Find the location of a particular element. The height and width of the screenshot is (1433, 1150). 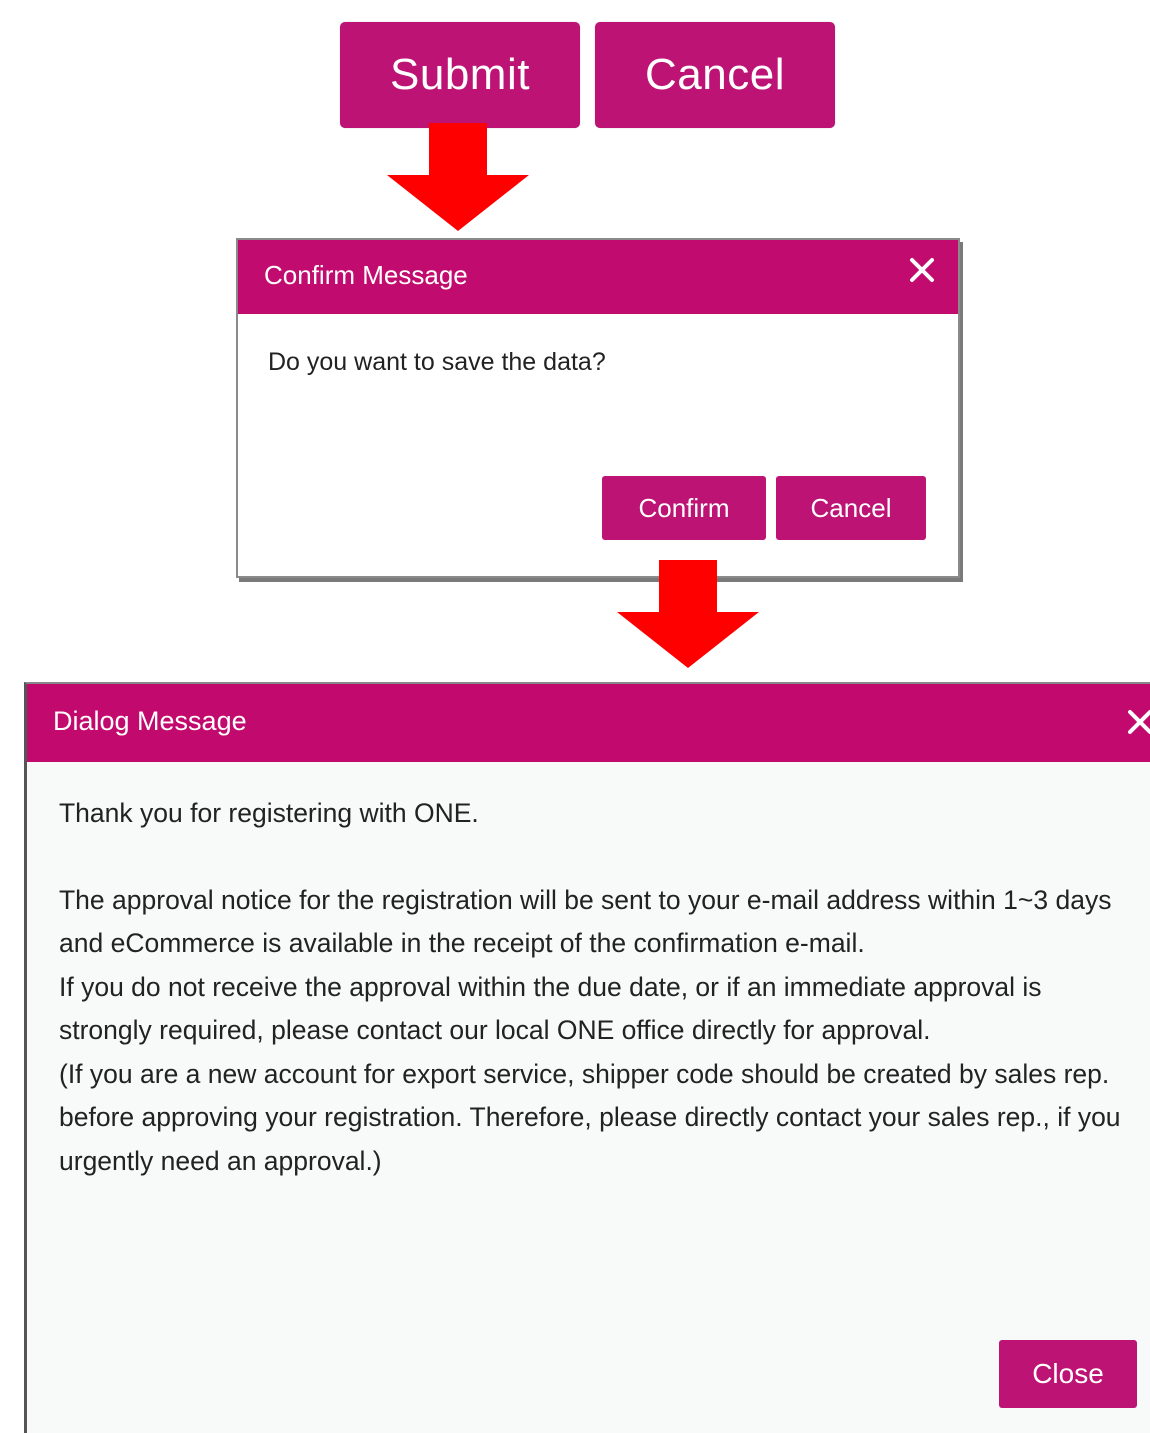

message-dialog-header: Dialog Message is located at coordinates (588, 723).